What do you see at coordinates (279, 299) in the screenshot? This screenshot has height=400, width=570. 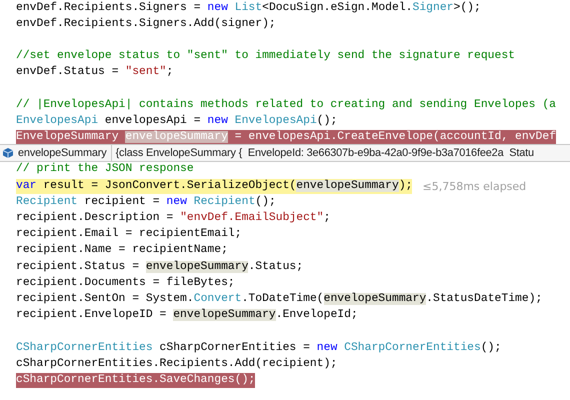 I see `code-line: recipient.SentOn = System.Convert.ToDateTime(envelopeSummary.StatusDateTime);` at bounding box center [279, 299].